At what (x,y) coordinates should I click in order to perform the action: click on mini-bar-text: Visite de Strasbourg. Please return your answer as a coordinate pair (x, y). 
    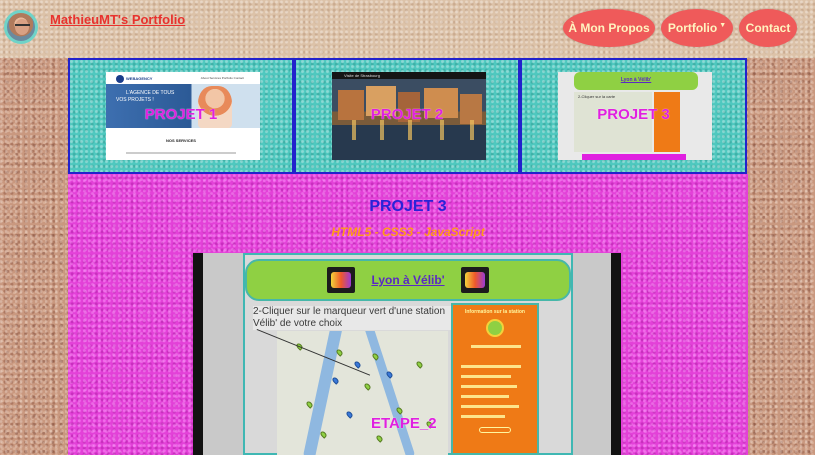
    Looking at the image, I should click on (362, 75).